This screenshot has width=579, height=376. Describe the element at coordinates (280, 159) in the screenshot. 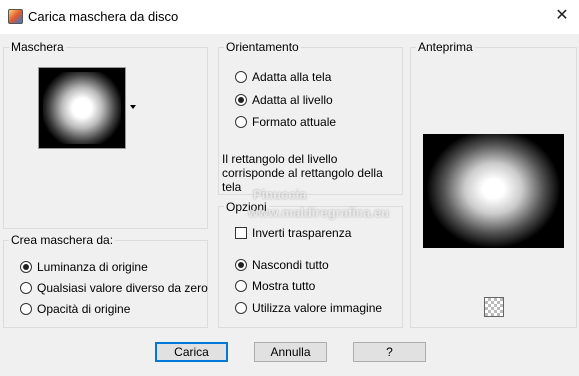

I see `orientamento-info-line1: Il rettangolo del livello` at that location.